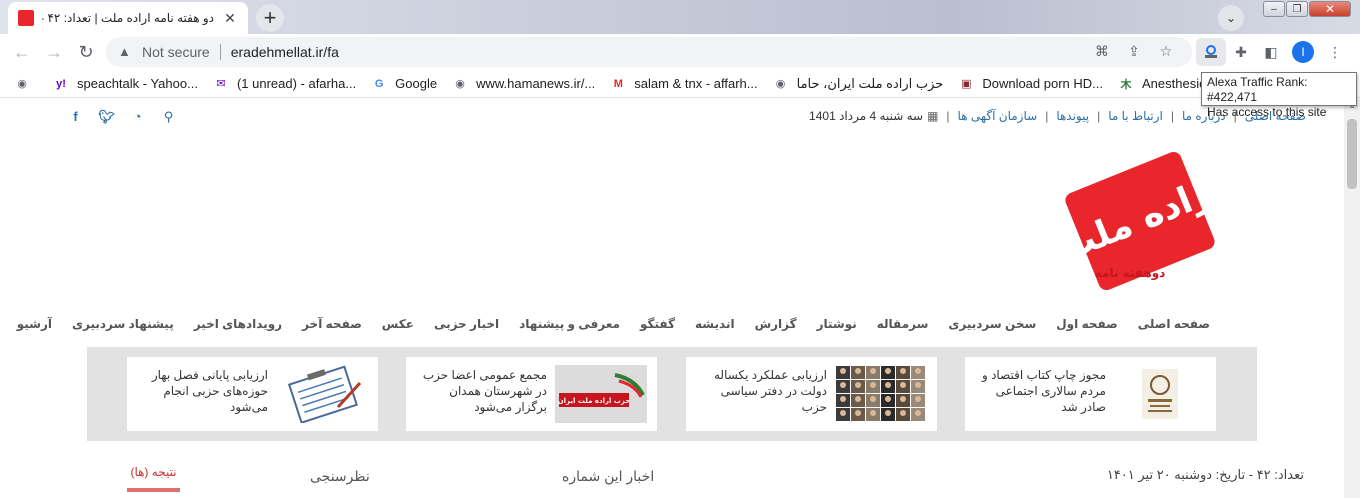  Describe the element at coordinates (26, 18) in the screenshot. I see `site-favicon-icon` at that location.